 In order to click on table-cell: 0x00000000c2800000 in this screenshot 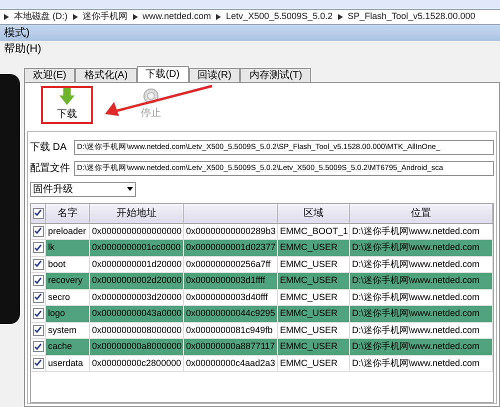, I will do `click(137, 363)`.